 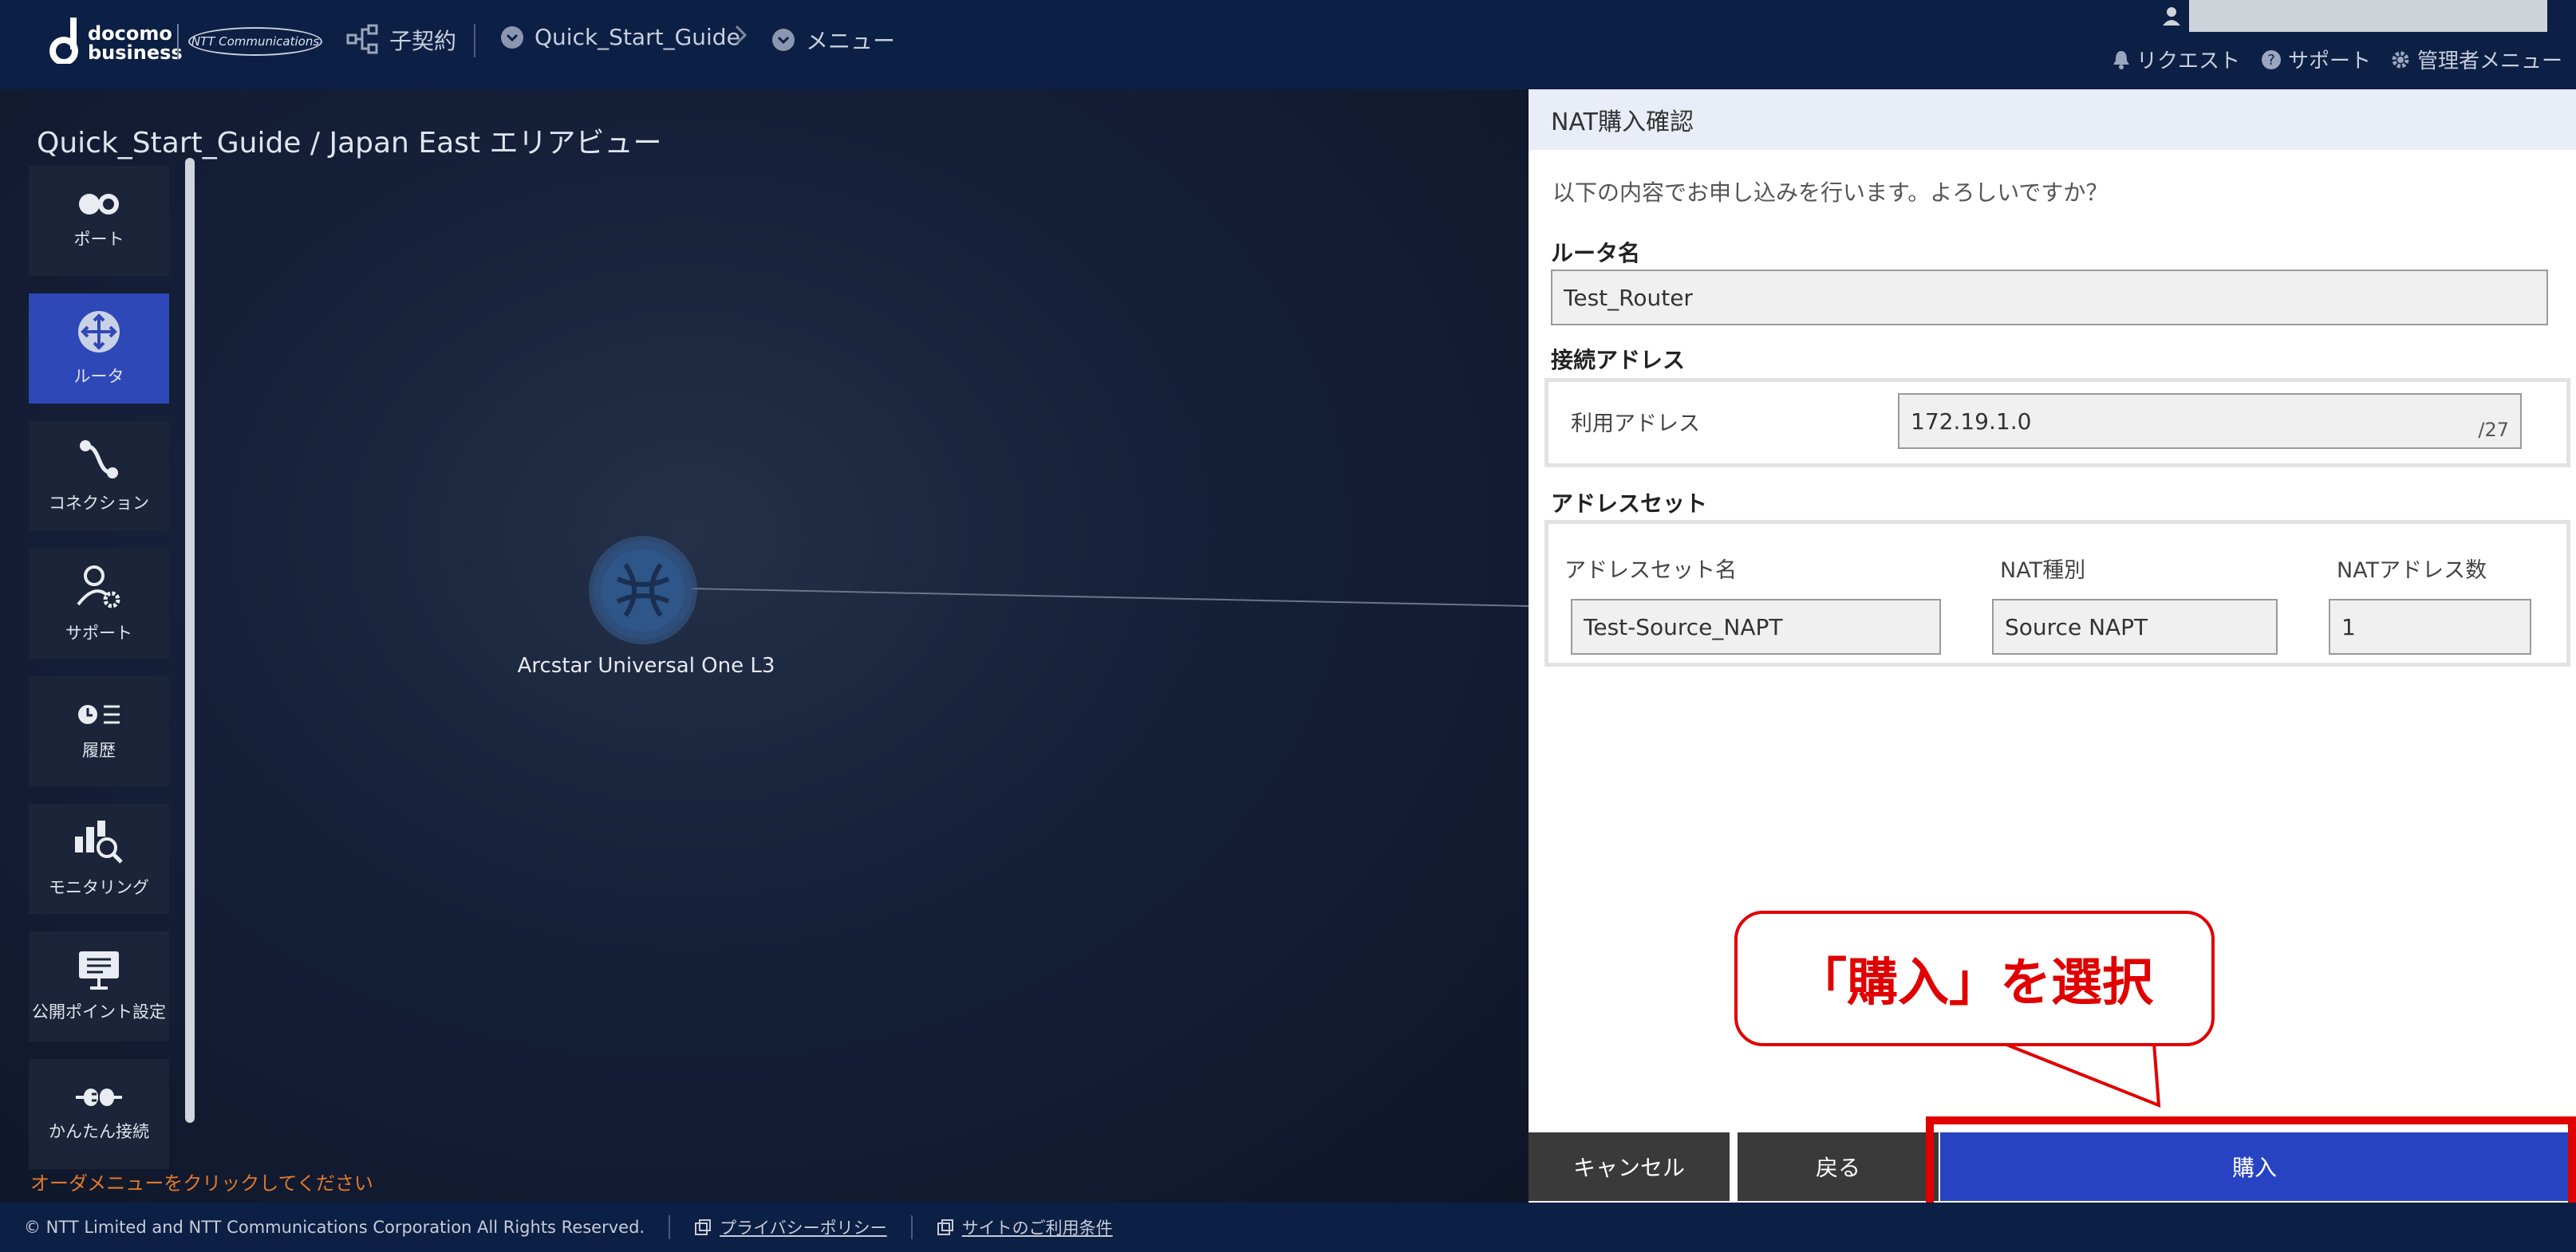 I want to click on support-link: ? サポート, so click(x=2316, y=59).